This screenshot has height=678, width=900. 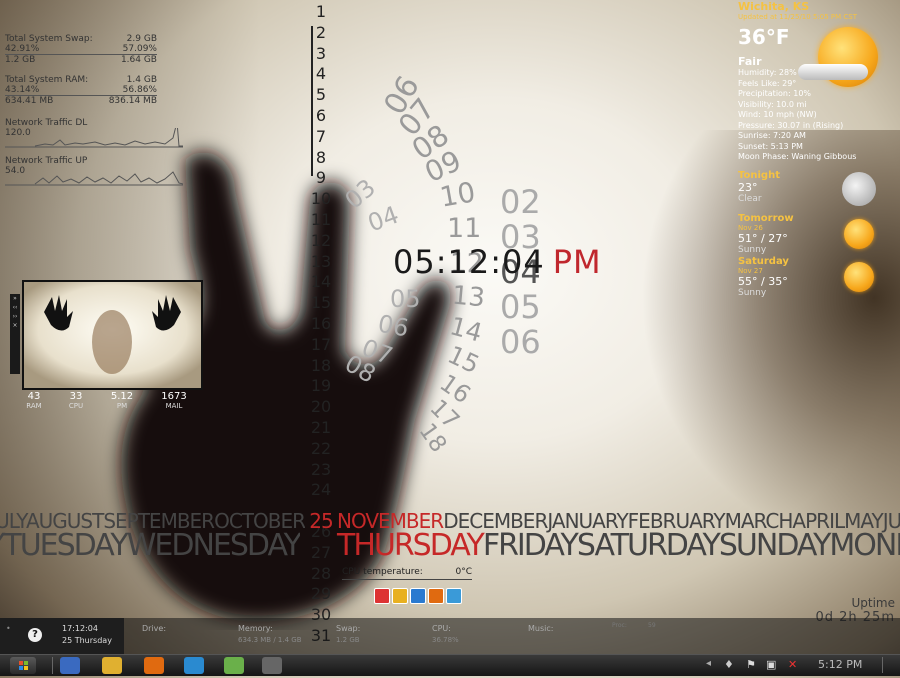 What do you see at coordinates (469, 262) in the screenshot?
I see `clock-time: 05:12:04` at bounding box center [469, 262].